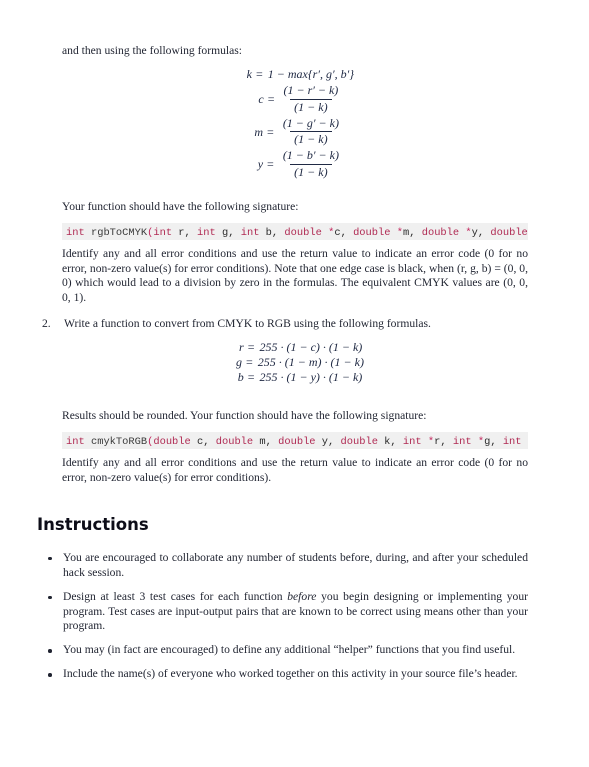  I want to click on equation-c-lhs: c, so click(261, 99).